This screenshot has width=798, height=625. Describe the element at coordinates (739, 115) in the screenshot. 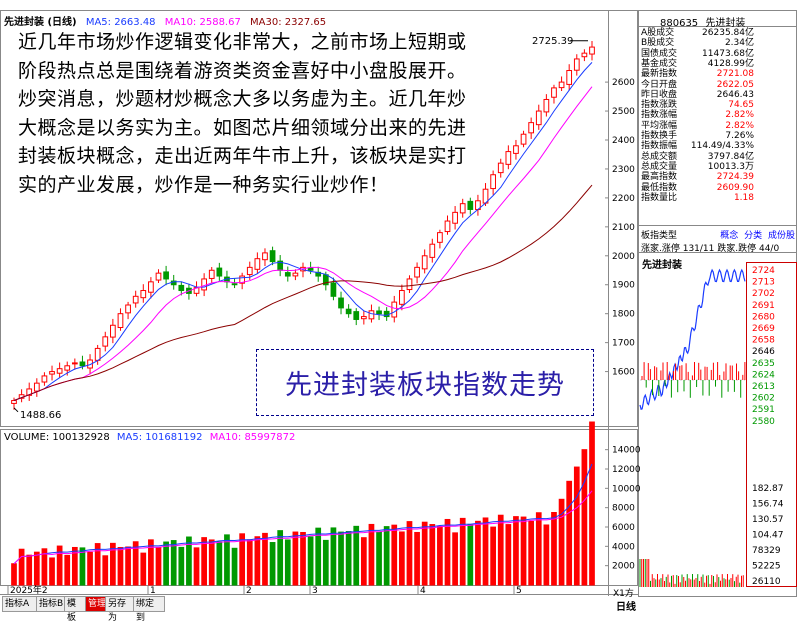

I see `quote-value: 2.82%` at that location.